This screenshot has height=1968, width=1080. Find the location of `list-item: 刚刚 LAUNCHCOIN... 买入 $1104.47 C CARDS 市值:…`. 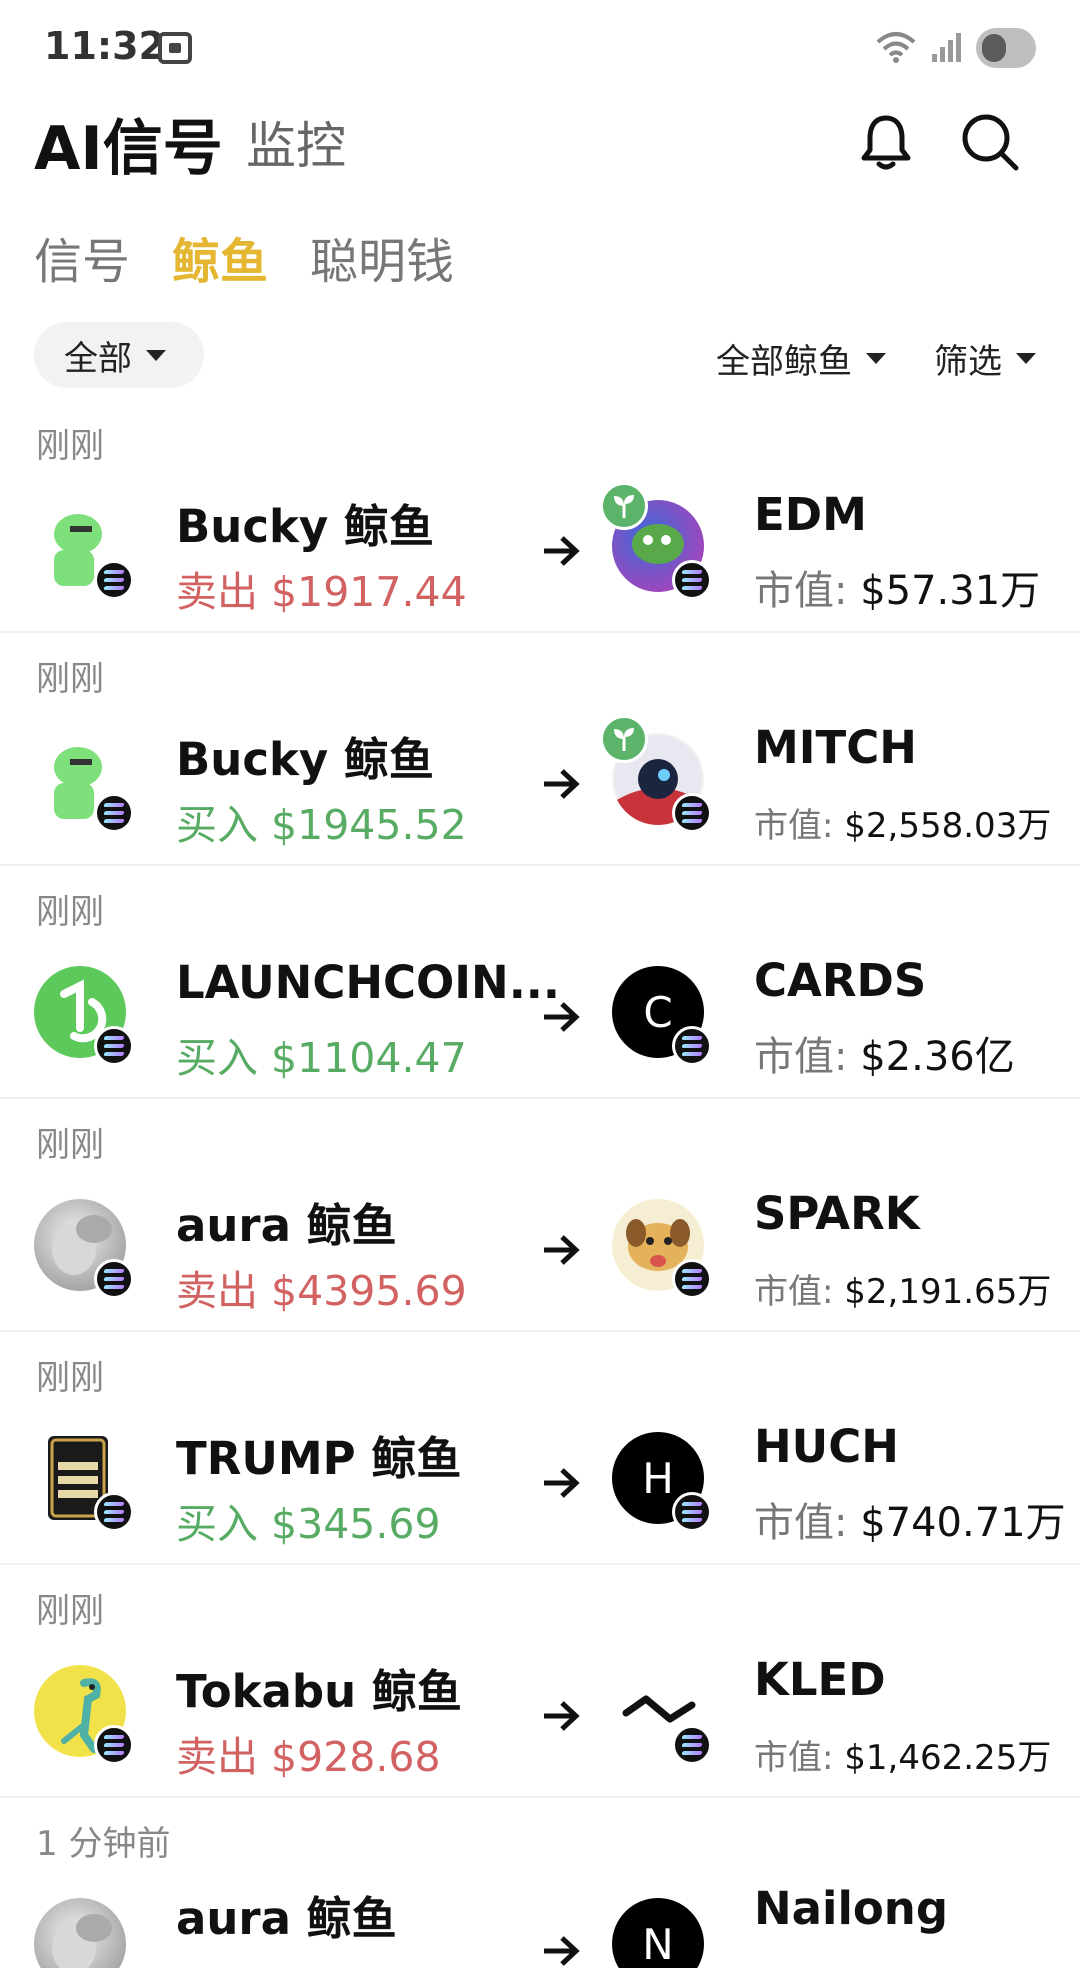

list-item: 刚刚 LAUNCHCOIN... 买入 $1104.47 C CARDS 市值:… is located at coordinates (540, 982).